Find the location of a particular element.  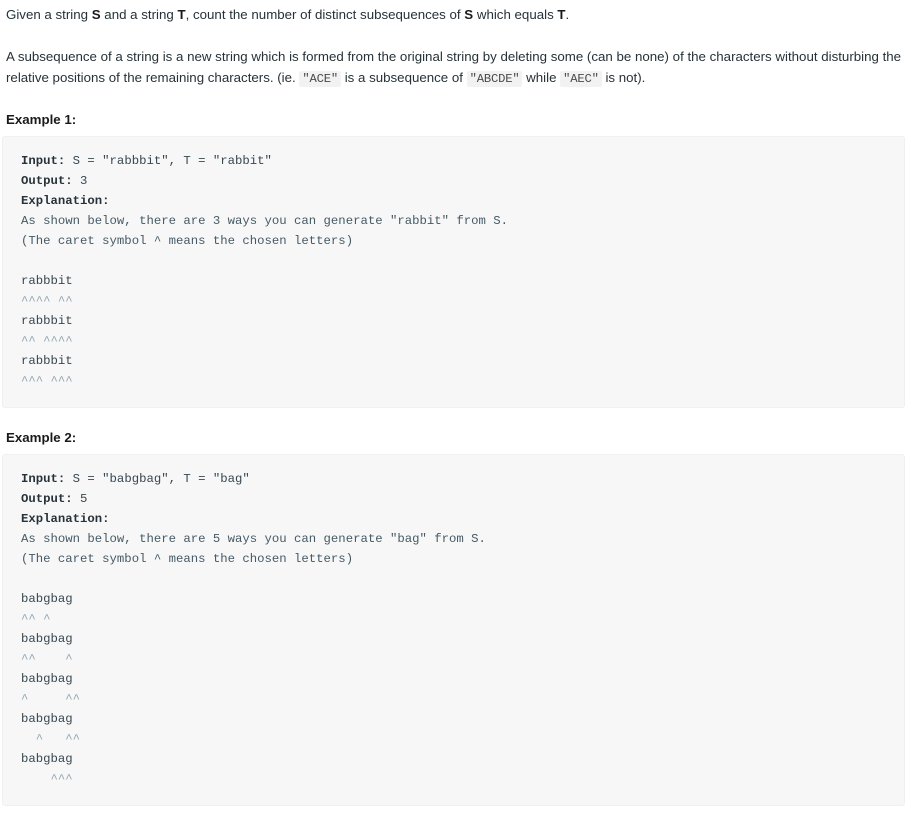

example-1-diagram-carets-2: ^^ ^^^^ is located at coordinates (47, 341).